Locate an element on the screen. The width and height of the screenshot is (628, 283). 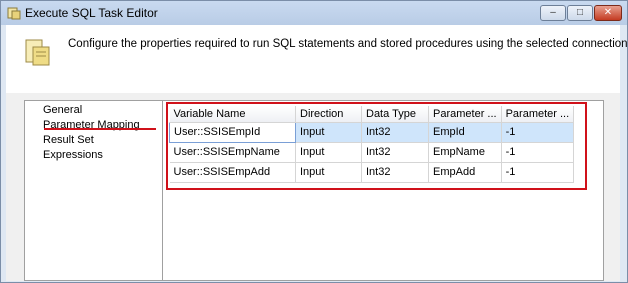
table-row: User::SSISEmpAdd Input Int32 EmpAdd -1 is located at coordinates (372, 172).